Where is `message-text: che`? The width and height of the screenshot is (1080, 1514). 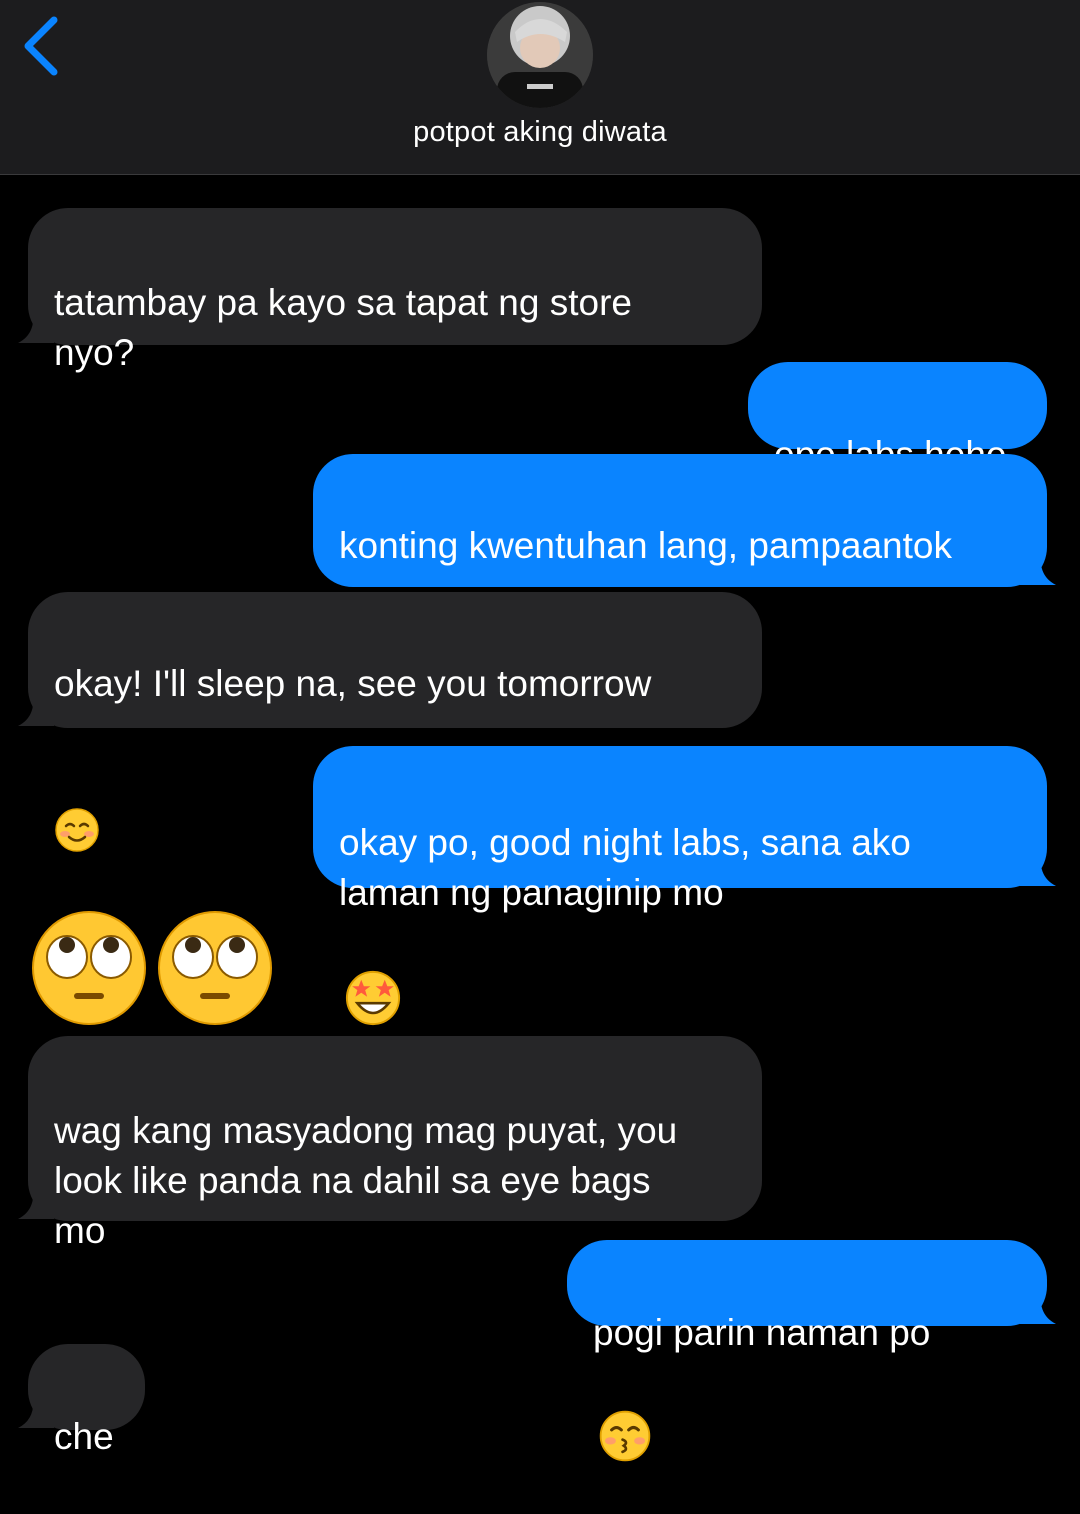 message-text: che is located at coordinates (84, 1436).